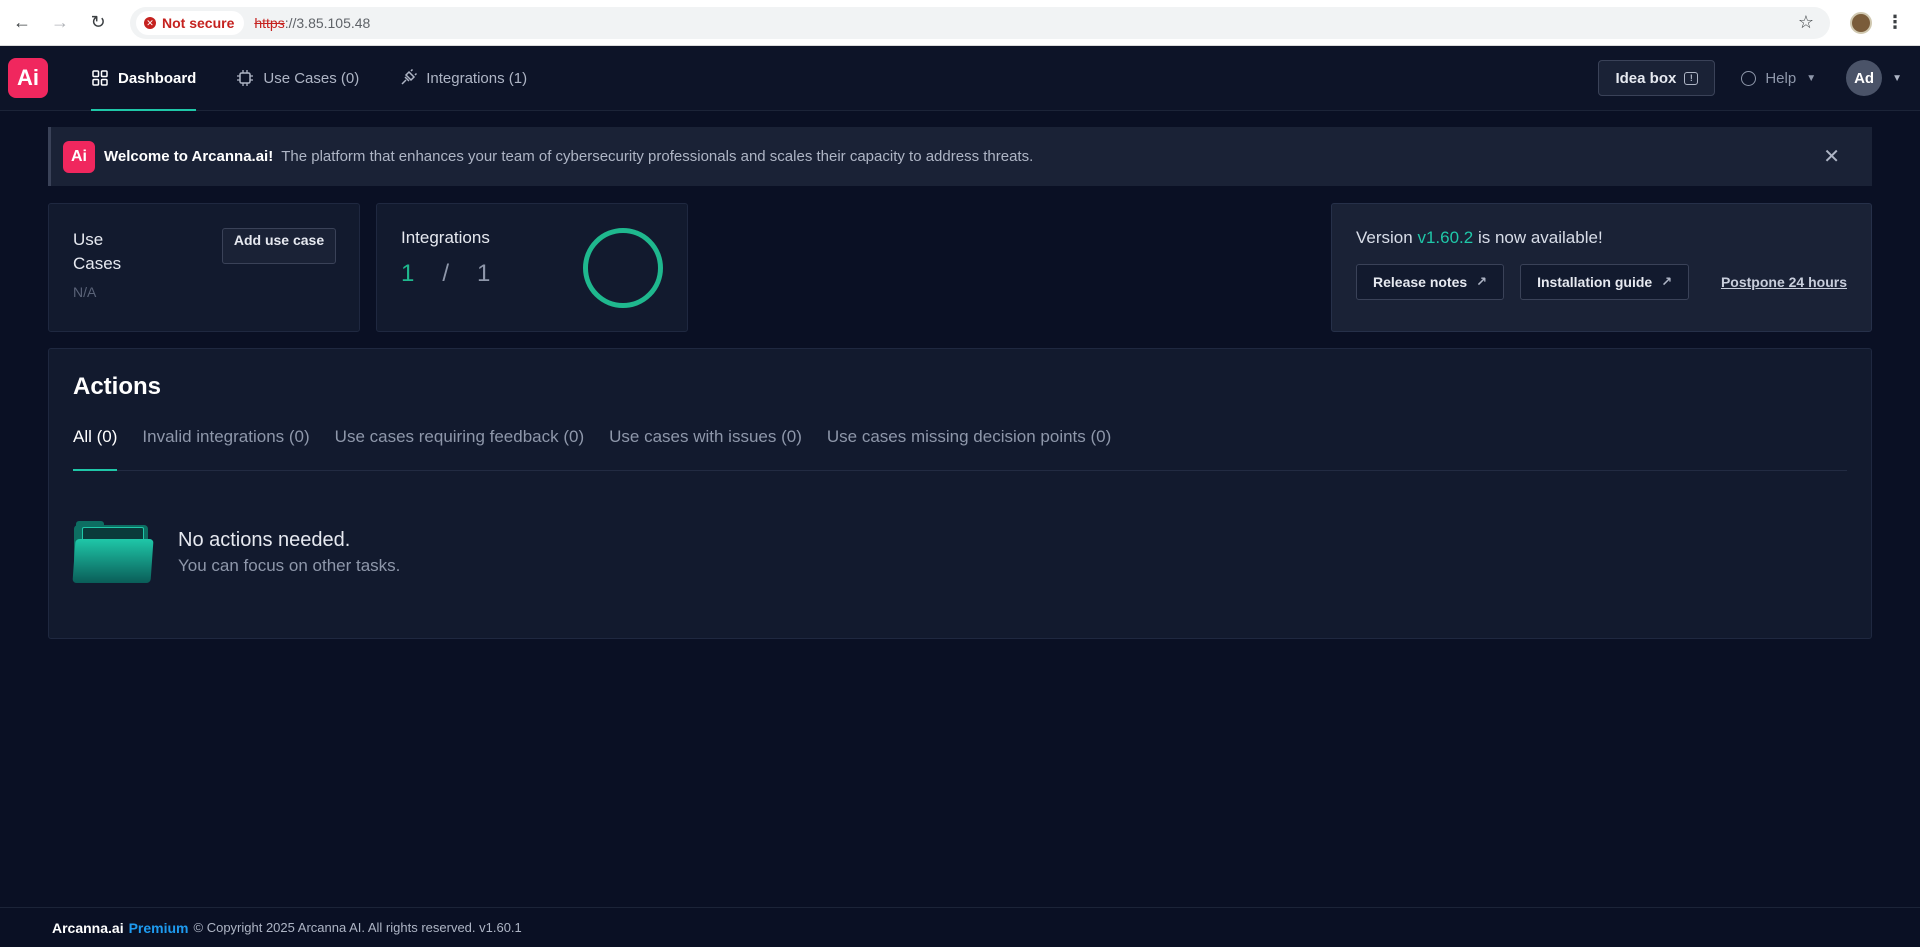  I want to click on reload-icon: ↻, so click(98, 23).